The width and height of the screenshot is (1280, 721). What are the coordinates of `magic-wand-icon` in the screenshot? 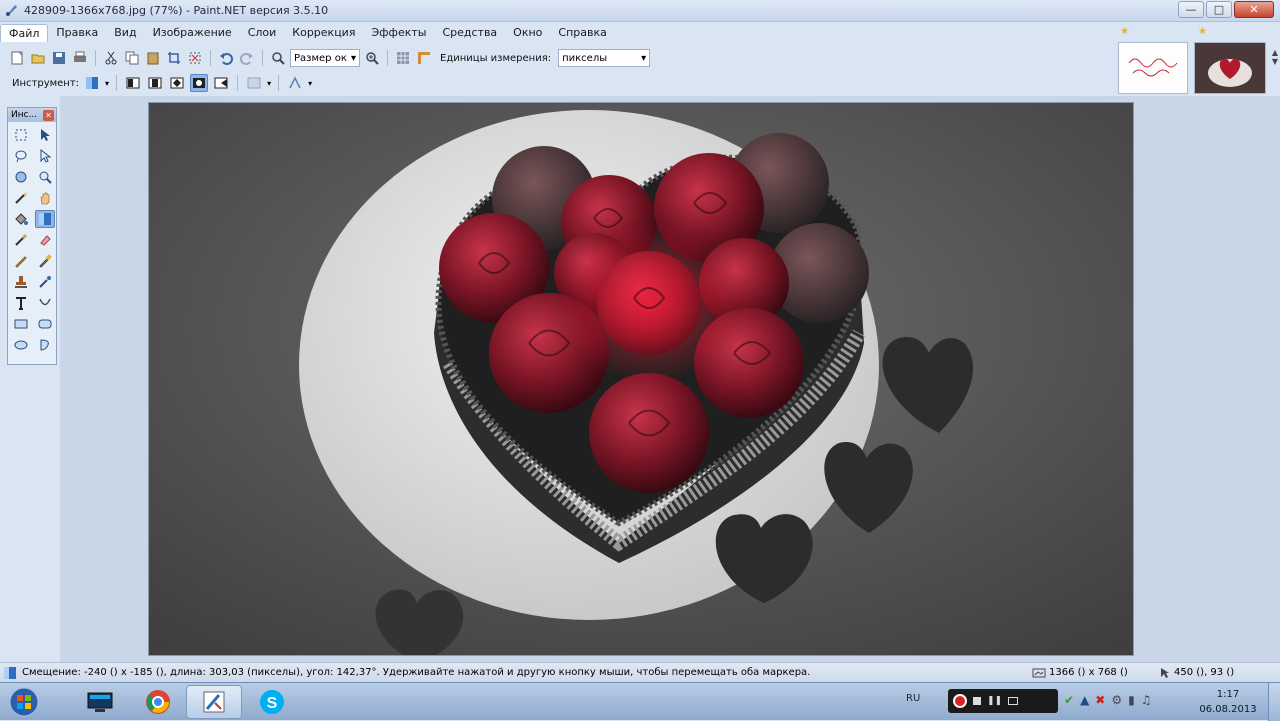 It's located at (21, 198).